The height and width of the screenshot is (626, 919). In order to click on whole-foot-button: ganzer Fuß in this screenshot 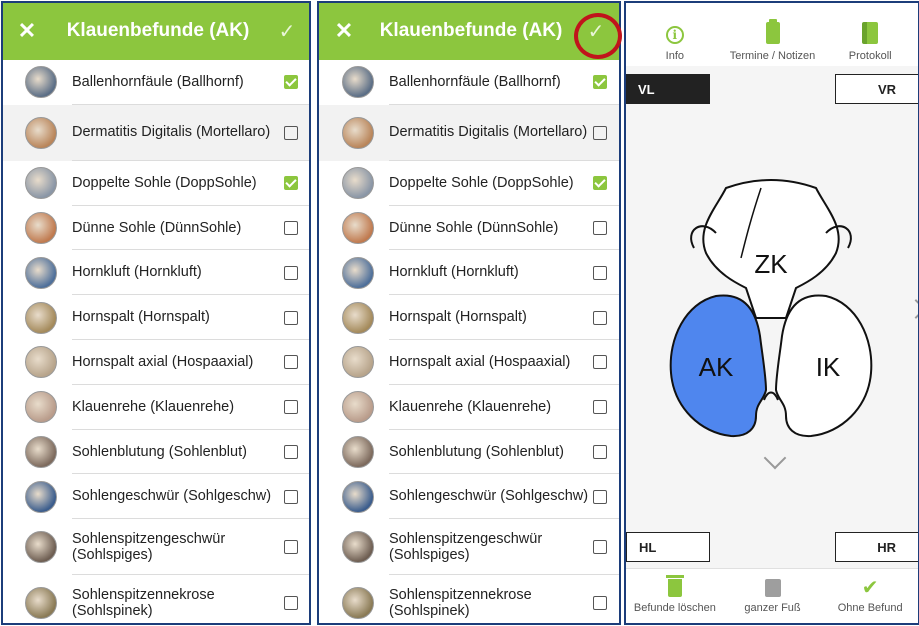, I will do `click(773, 596)`.